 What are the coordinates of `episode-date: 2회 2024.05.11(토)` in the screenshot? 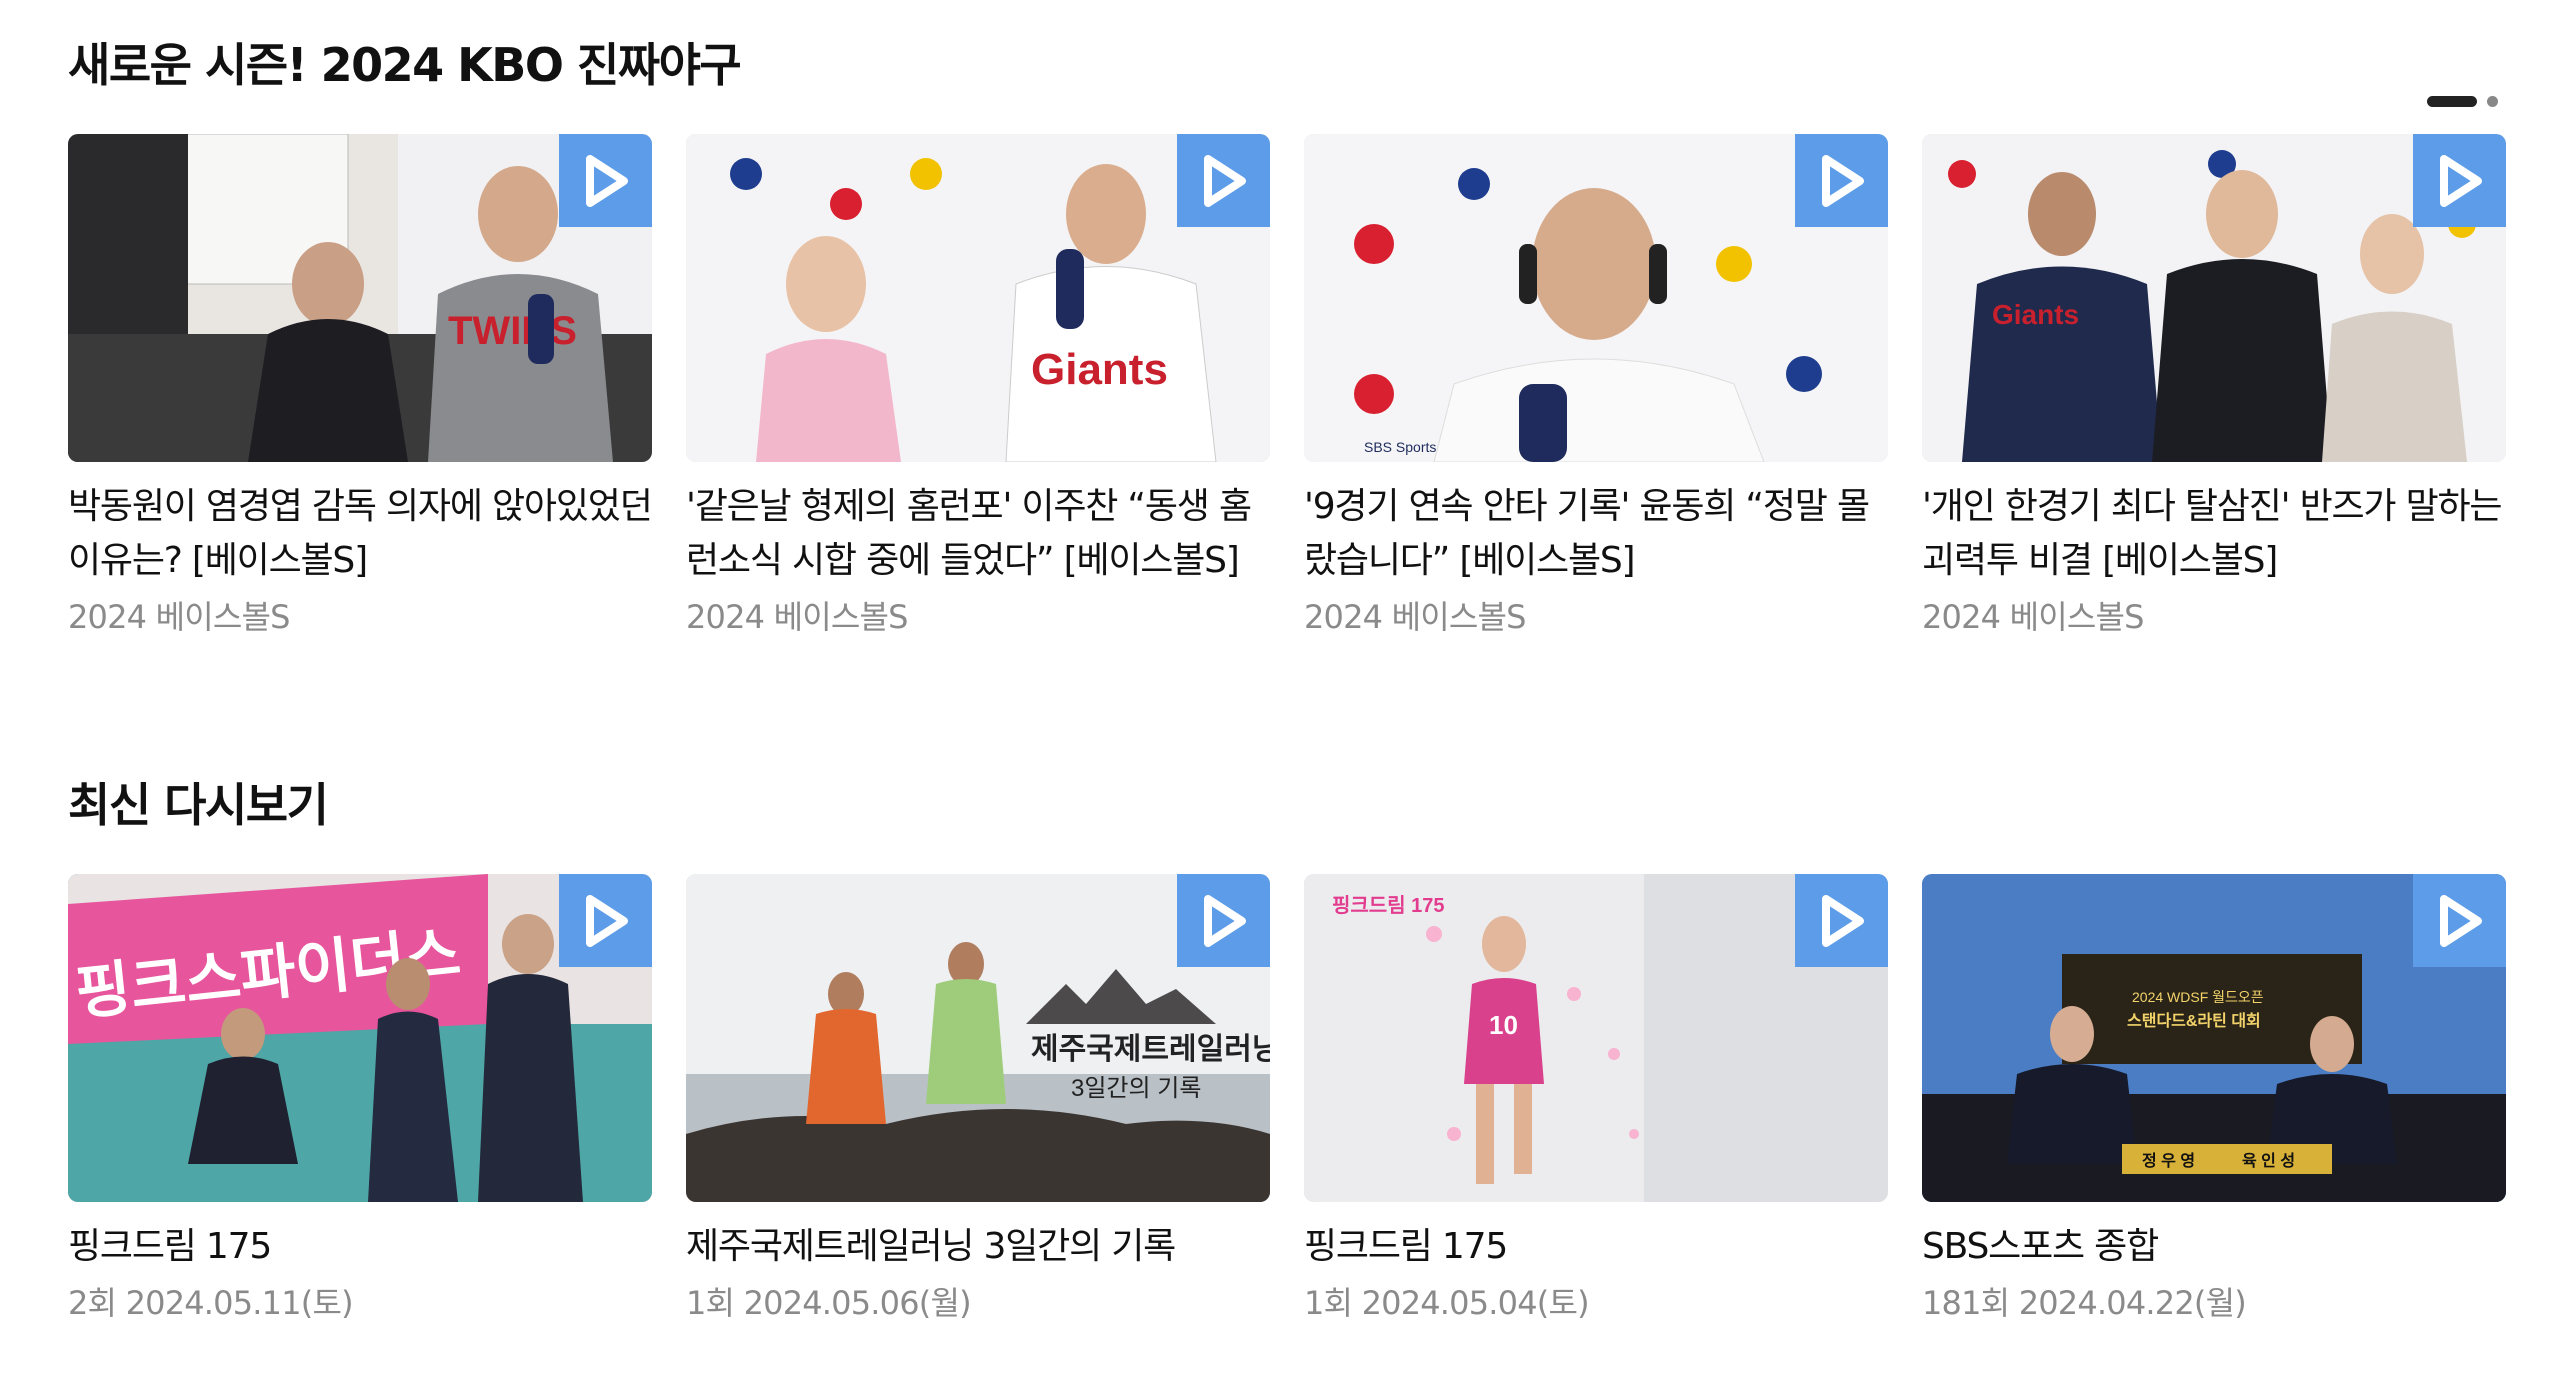 It's located at (211, 1303).